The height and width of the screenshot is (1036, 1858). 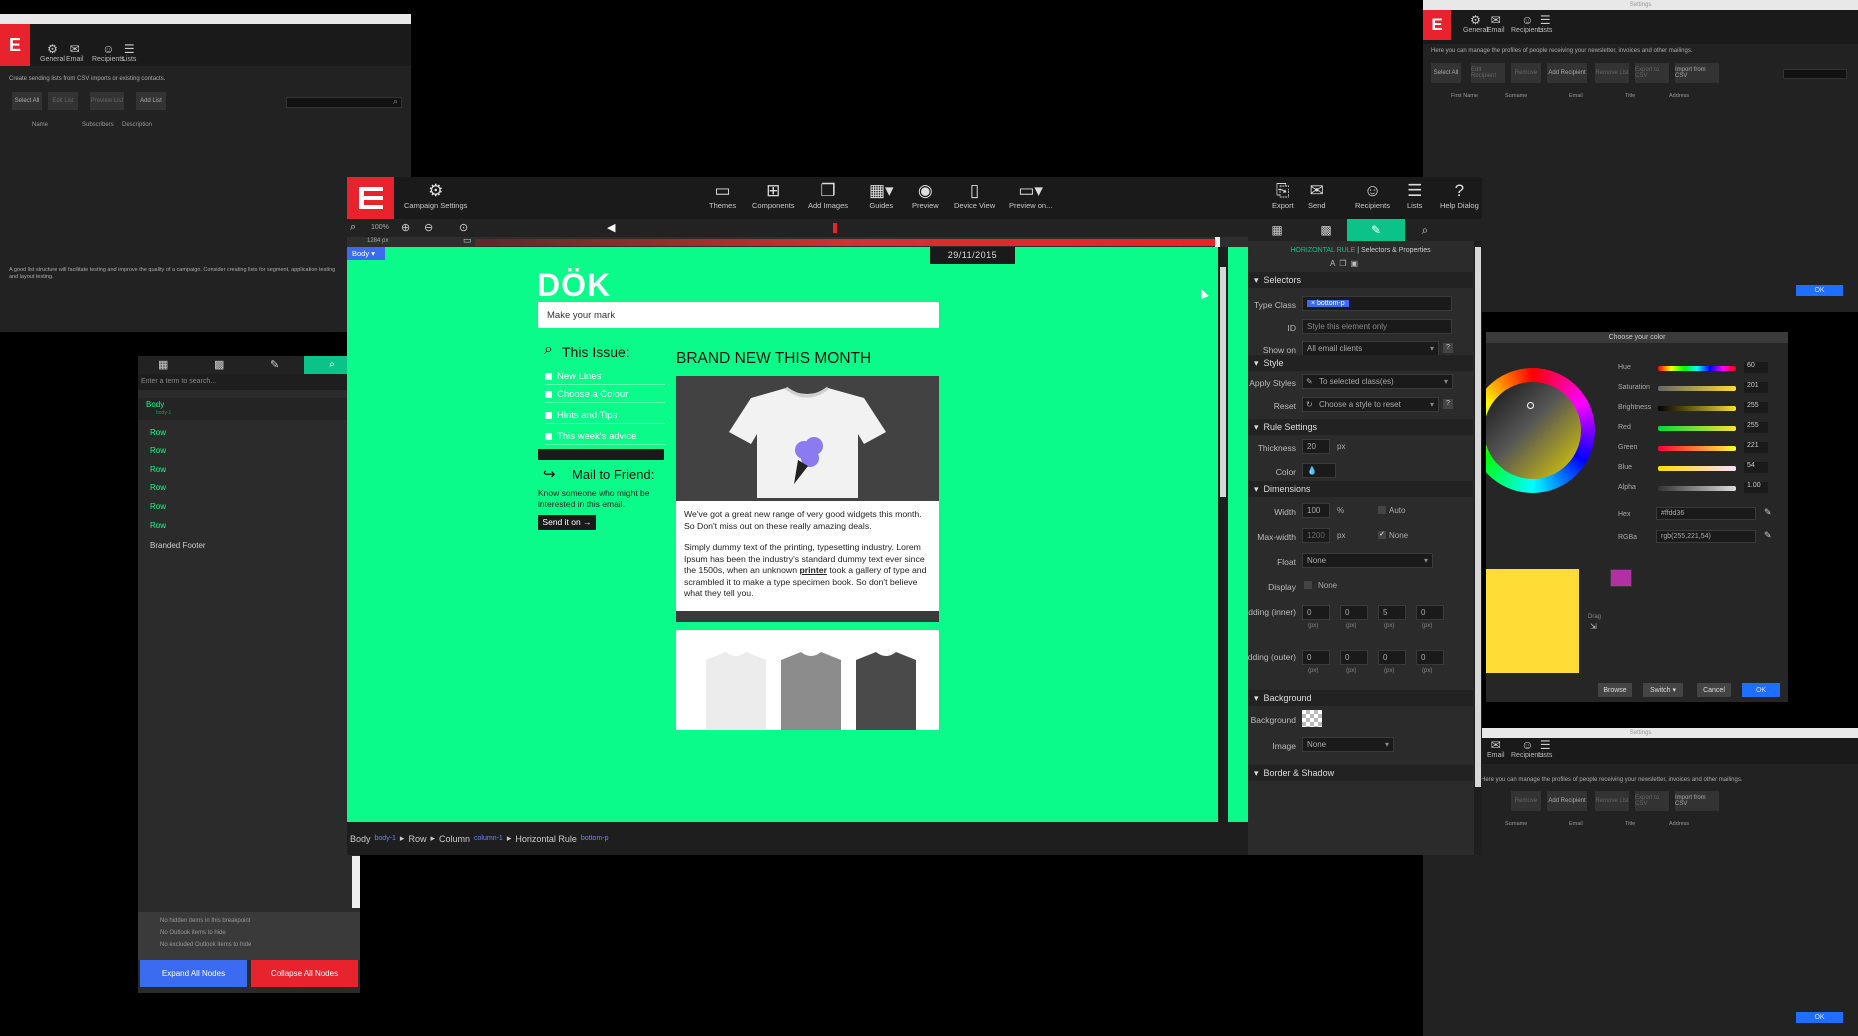 I want to click on recipients-button: ☺ Recipients, so click(x=1372, y=195).